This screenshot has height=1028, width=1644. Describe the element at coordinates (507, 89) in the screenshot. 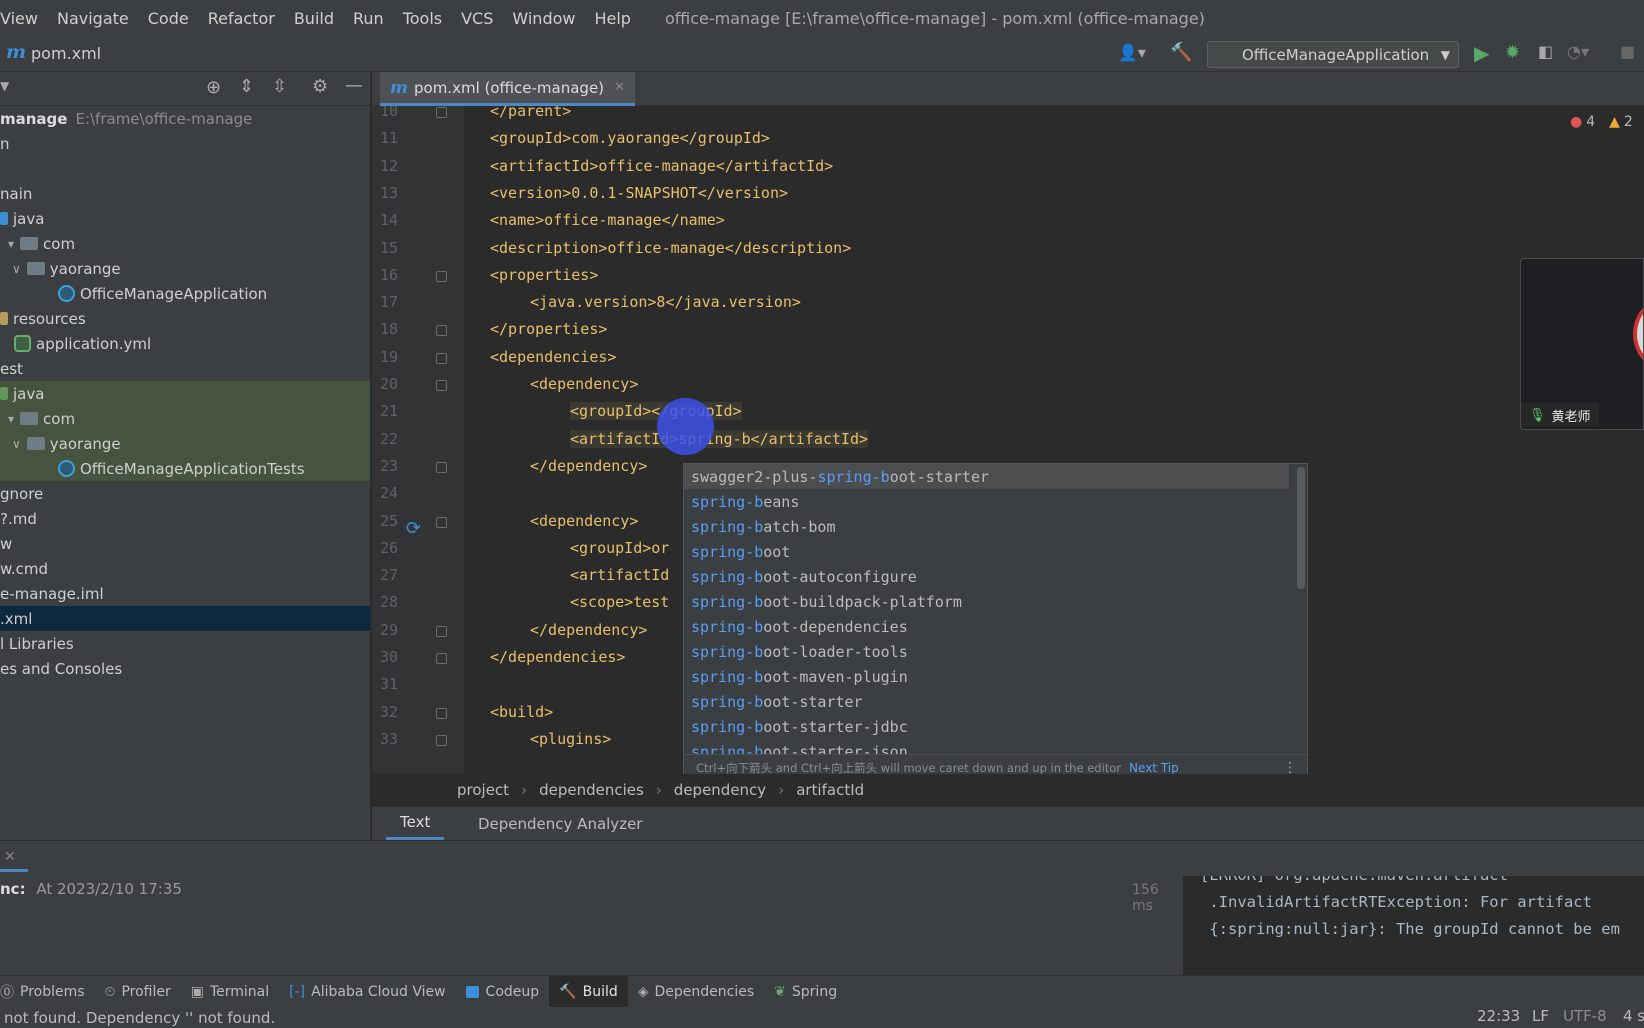

I see `tab-pom-xml: m pom.xml (office-manage) ✕` at that location.